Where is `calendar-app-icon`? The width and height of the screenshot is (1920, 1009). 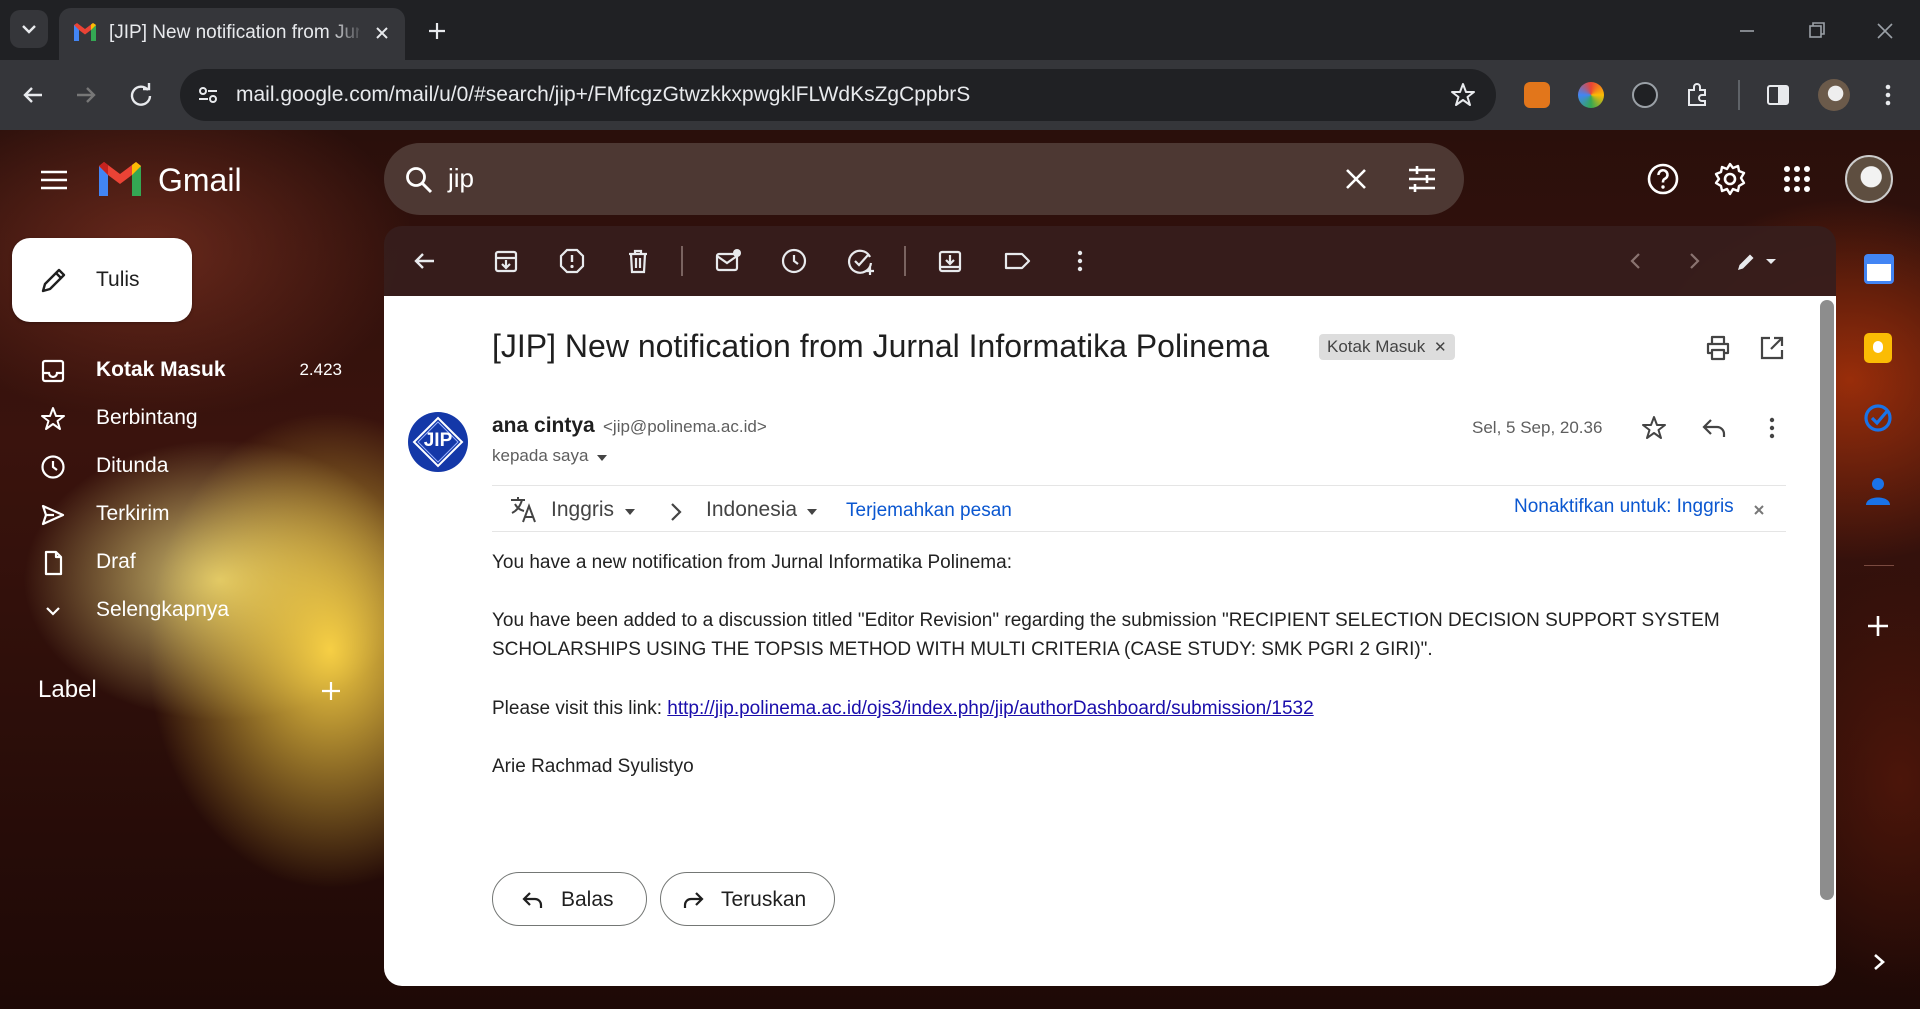 calendar-app-icon is located at coordinates (1879, 269).